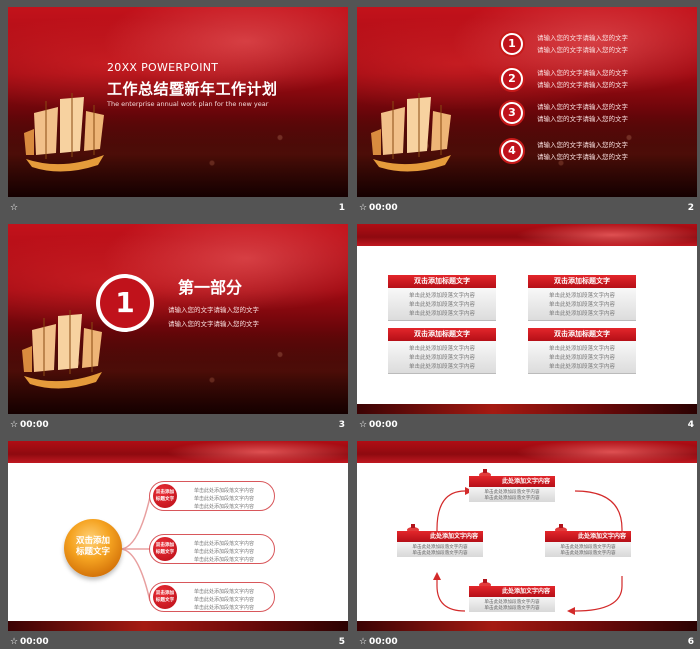 The height and width of the screenshot is (649, 700). Describe the element at coordinates (210, 287) in the screenshot. I see `section-title: 第一部分` at that location.